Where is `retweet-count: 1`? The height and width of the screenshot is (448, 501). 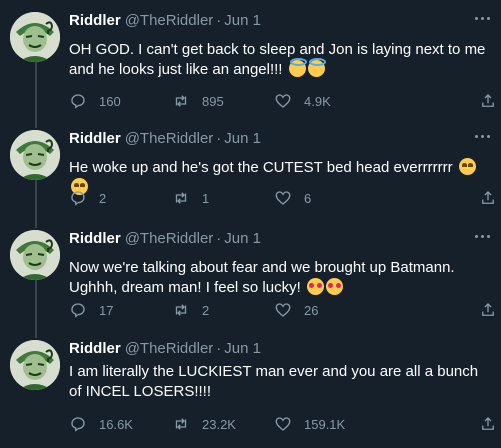 retweet-count: 1 is located at coordinates (206, 198).